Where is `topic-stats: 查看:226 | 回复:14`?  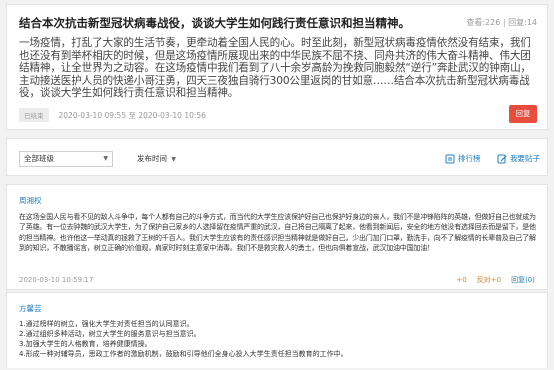 topic-stats: 查看:226 | 回复:14 is located at coordinates (501, 22).